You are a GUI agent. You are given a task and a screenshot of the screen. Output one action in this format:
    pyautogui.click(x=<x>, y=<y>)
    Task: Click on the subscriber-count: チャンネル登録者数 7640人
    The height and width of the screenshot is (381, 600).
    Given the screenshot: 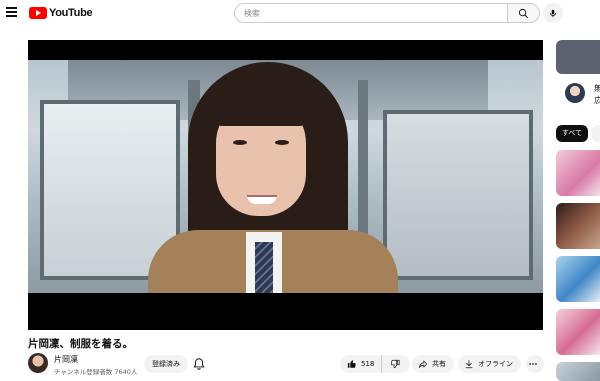 What is the action you would take?
    pyautogui.click(x=96, y=372)
    